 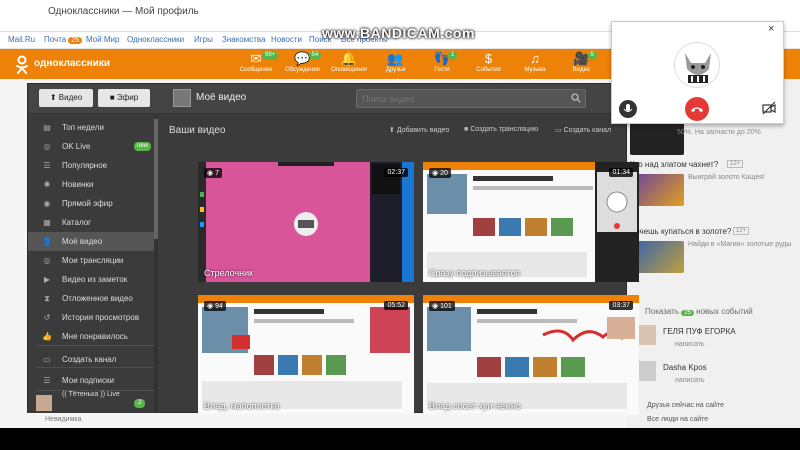 What do you see at coordinates (21, 39) in the screenshot?
I see `portal-nav-item: Mail.Ru` at bounding box center [21, 39].